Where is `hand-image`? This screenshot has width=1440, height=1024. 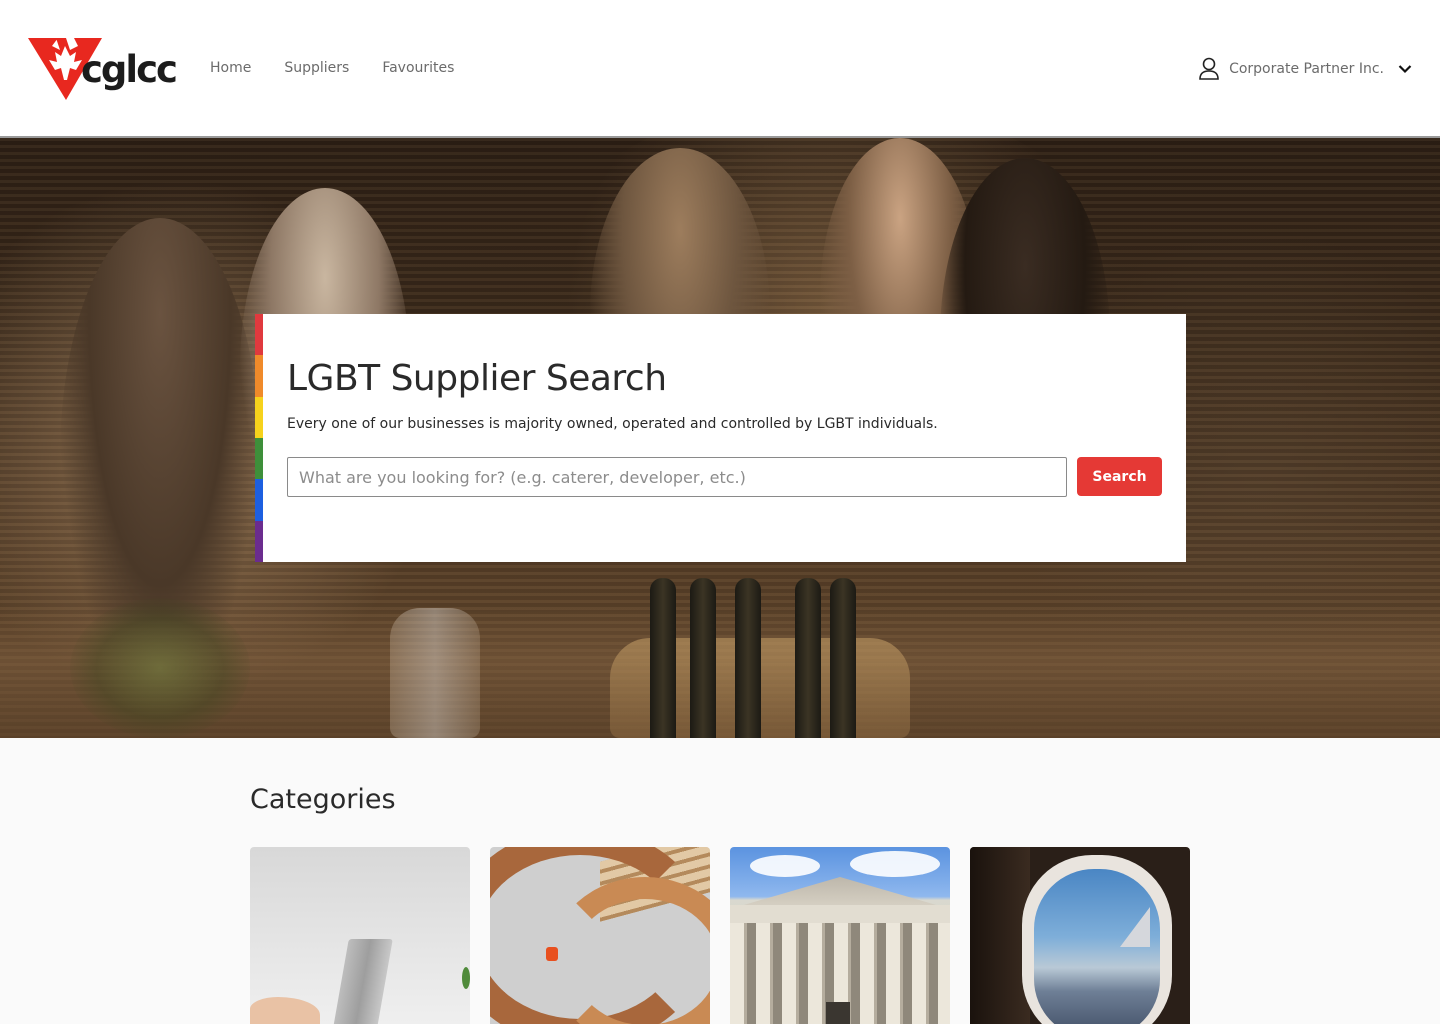
hand-image is located at coordinates (285, 1010).